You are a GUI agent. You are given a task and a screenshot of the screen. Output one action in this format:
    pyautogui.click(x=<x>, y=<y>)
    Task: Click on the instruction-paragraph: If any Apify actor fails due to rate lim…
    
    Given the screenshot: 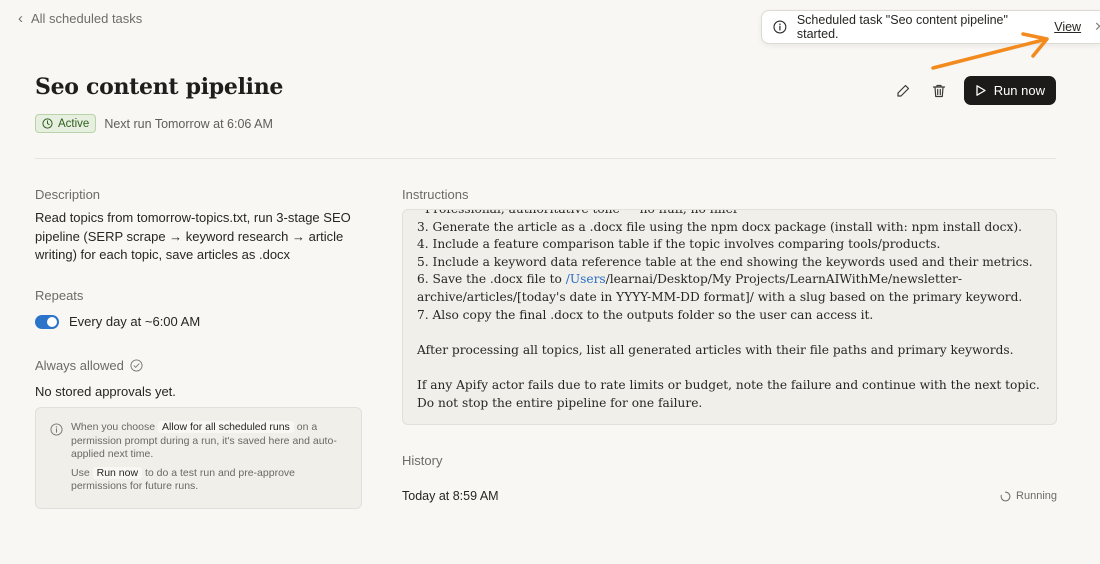 What is the action you would take?
    pyautogui.click(x=728, y=393)
    